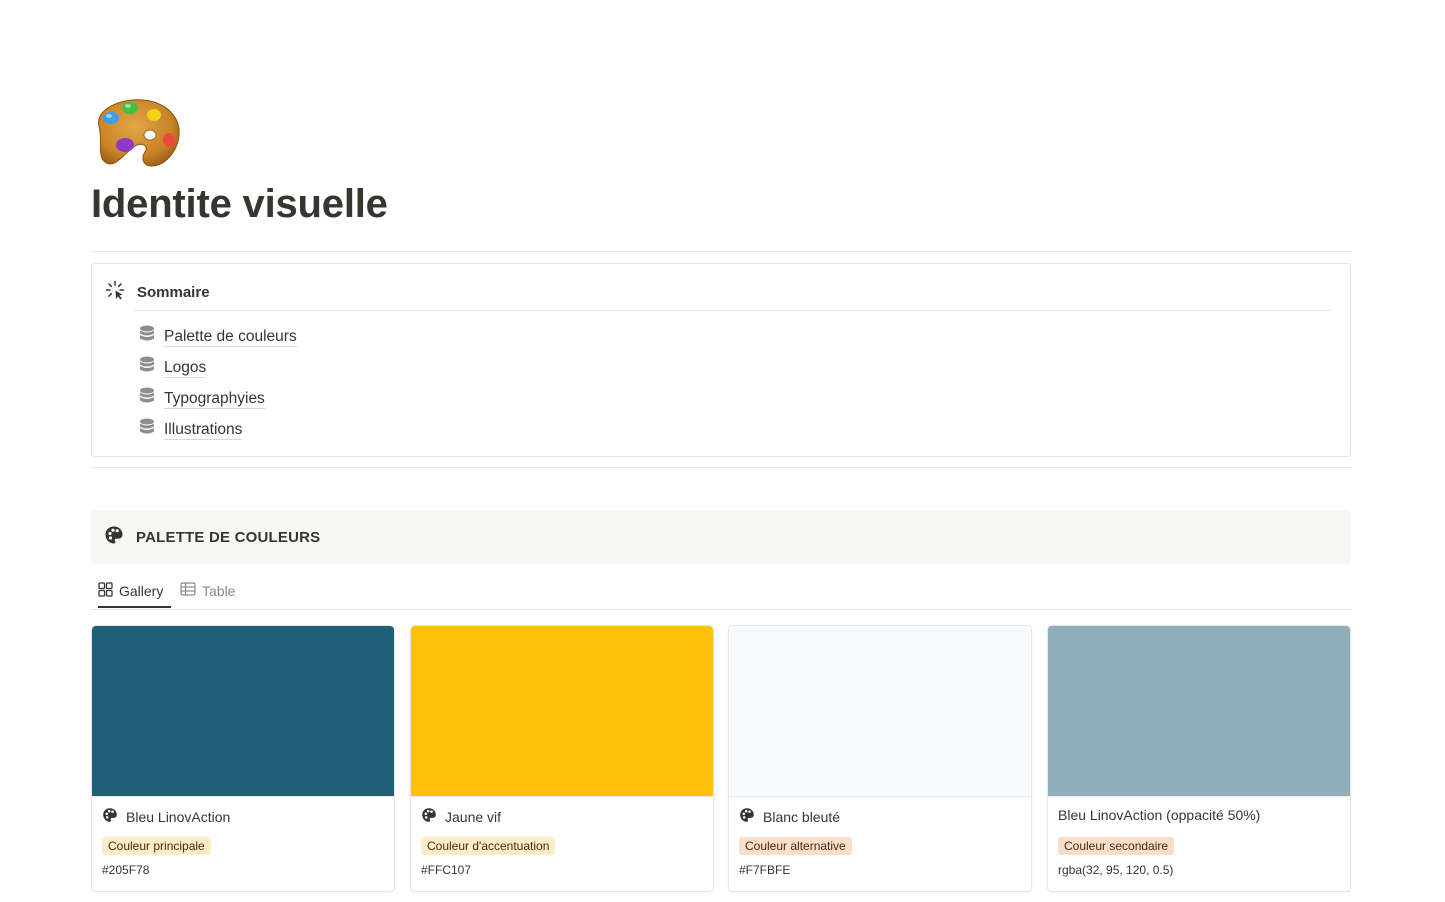 The image size is (1445, 902). I want to click on view-tabs: Gallery Table, so click(721, 592).